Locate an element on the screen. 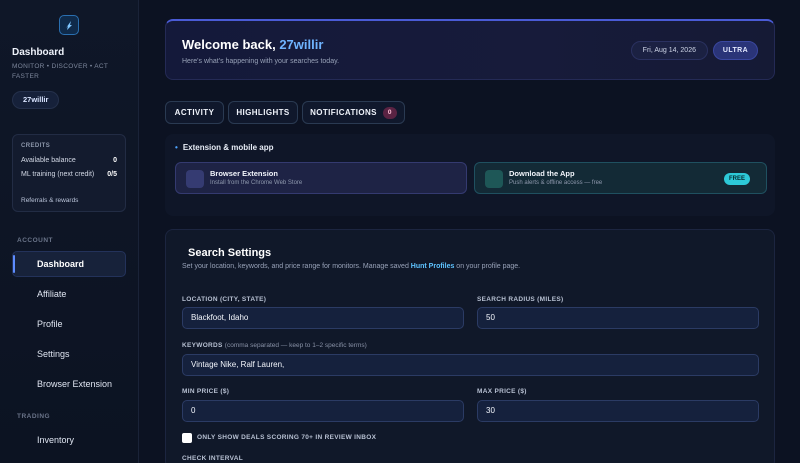 The height and width of the screenshot is (463, 800). welcome-username: 27willir is located at coordinates (301, 44).